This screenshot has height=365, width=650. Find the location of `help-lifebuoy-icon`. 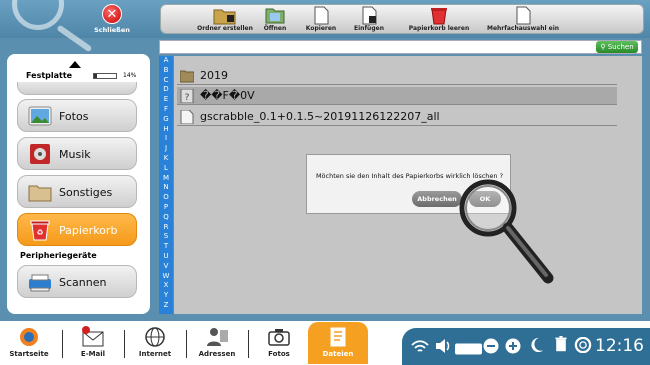

help-lifebuoy-icon is located at coordinates (583, 345).